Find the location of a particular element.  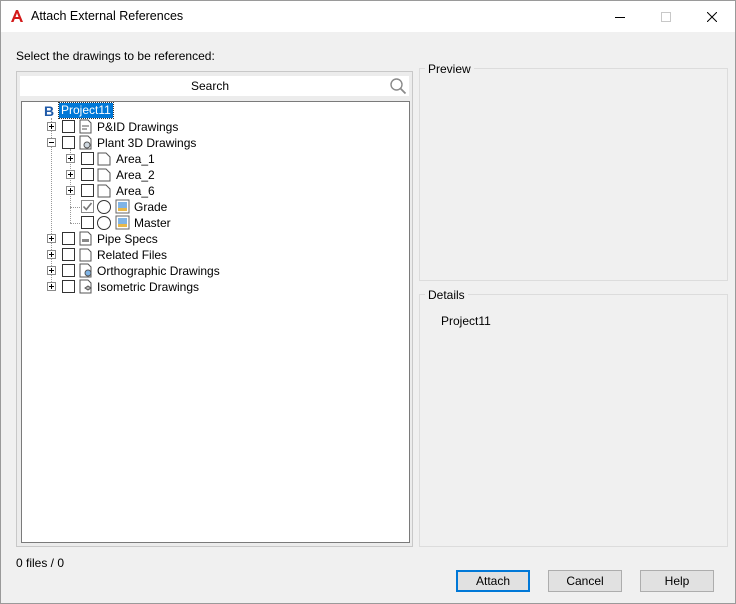

project-b-icon: B is located at coordinates (49, 110).